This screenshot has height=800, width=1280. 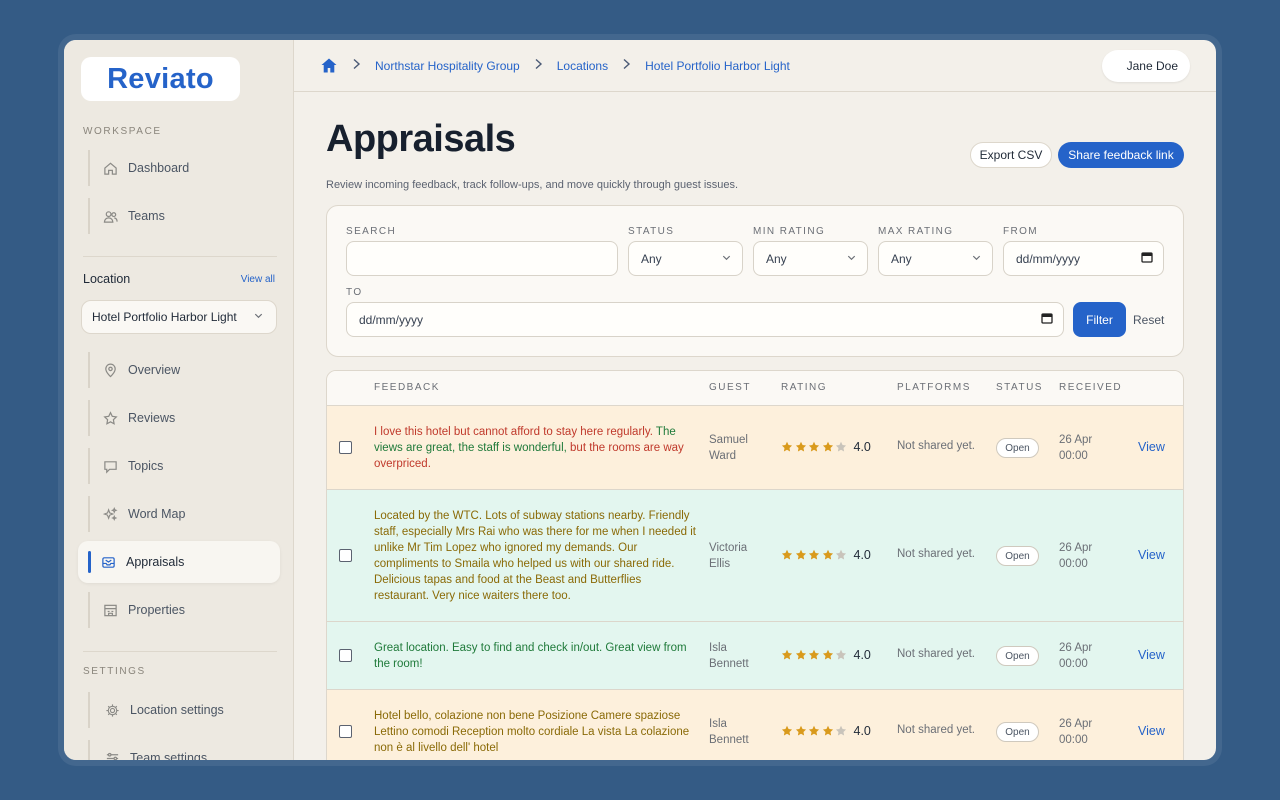 What do you see at coordinates (810, 258) in the screenshot?
I see `min-rating-select: Any` at bounding box center [810, 258].